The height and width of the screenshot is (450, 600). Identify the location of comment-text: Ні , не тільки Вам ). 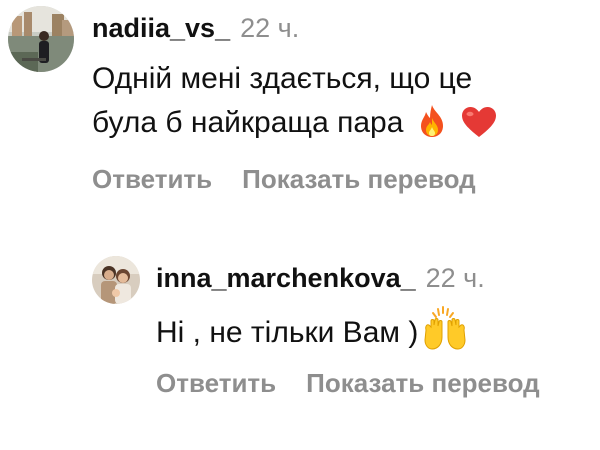
(312, 330).